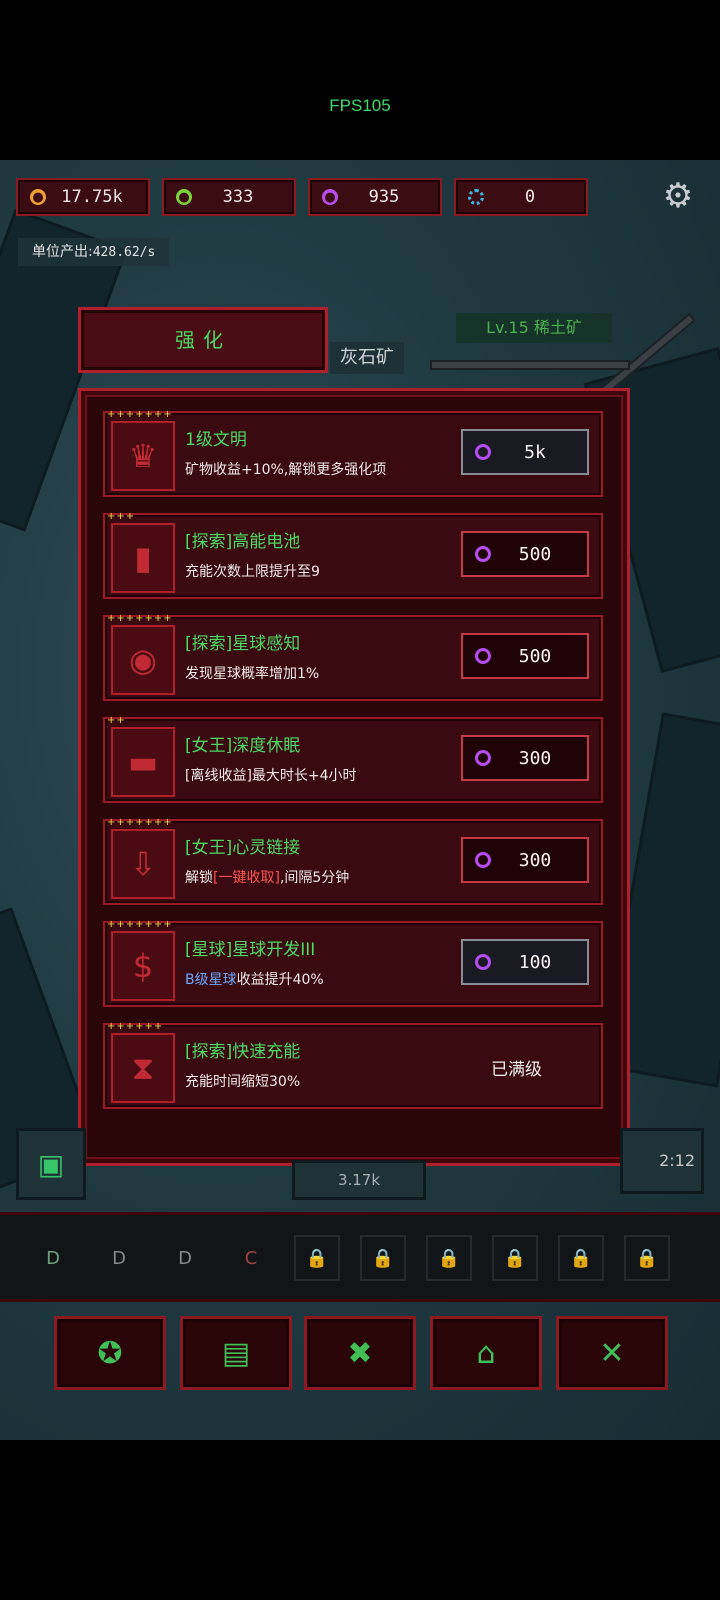  I want to click on dollar-icon: $, so click(143, 966).